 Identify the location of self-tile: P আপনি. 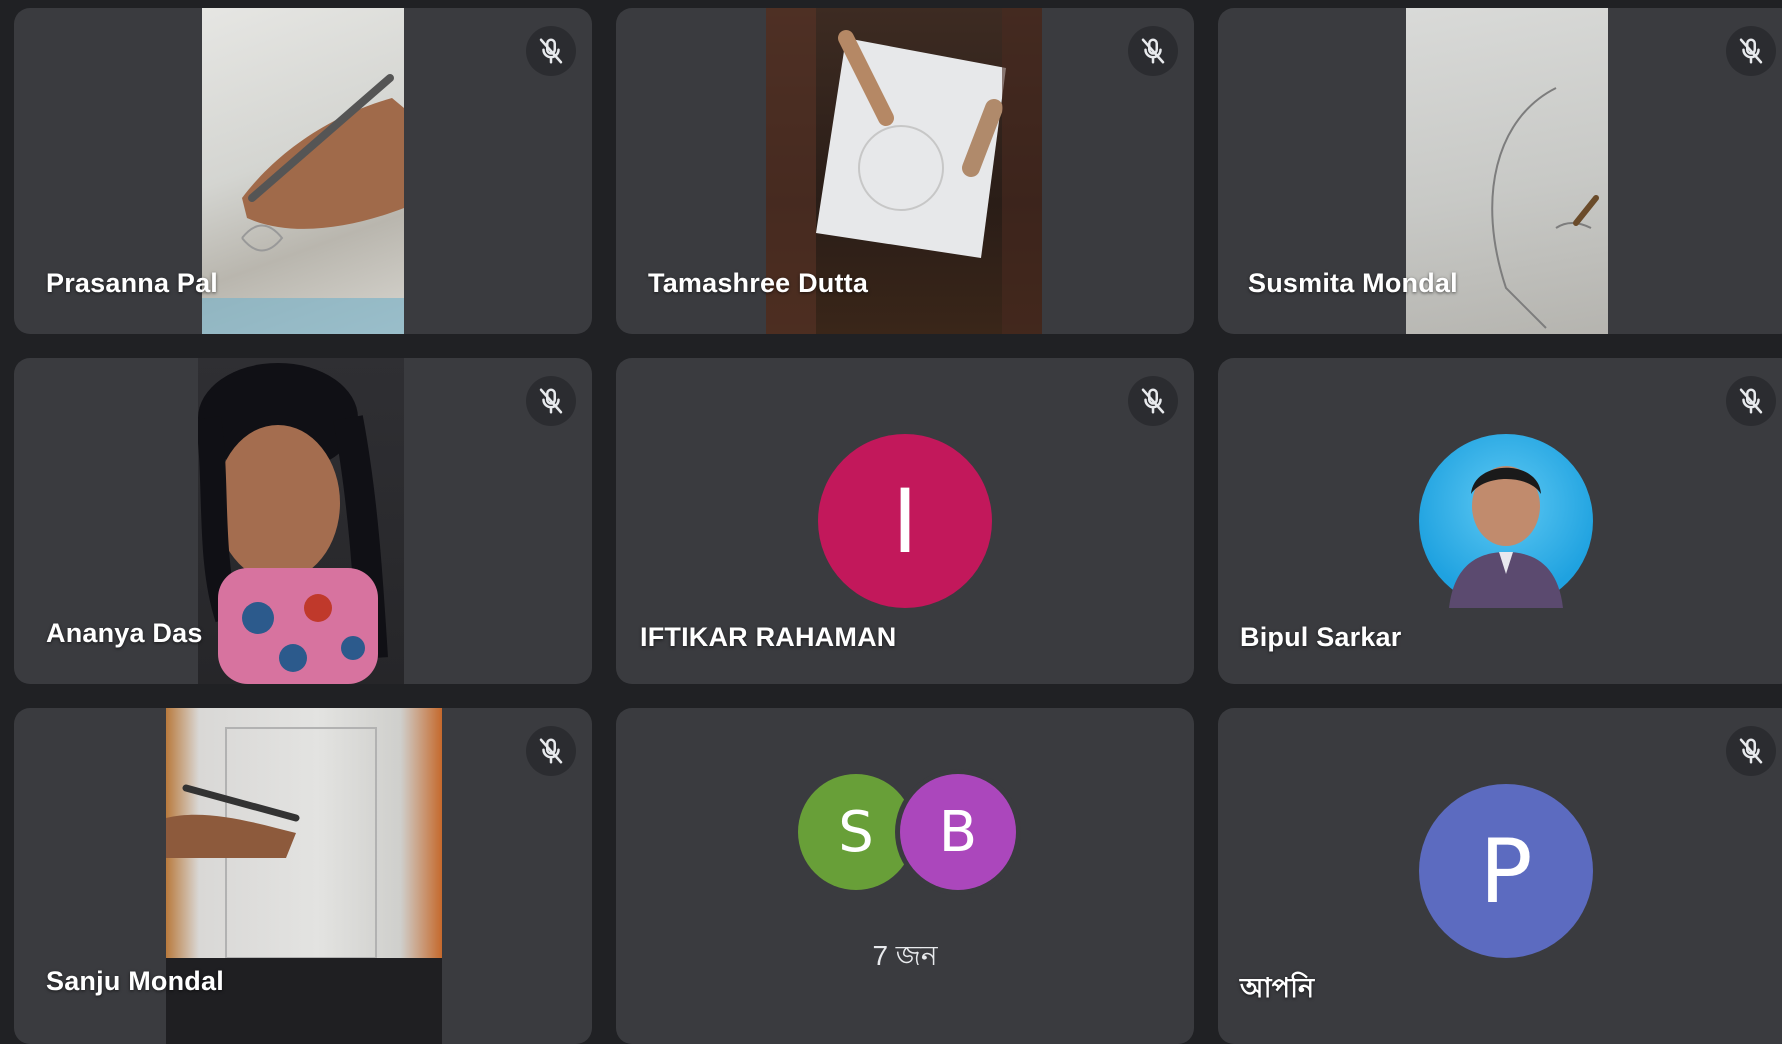
(1500, 876).